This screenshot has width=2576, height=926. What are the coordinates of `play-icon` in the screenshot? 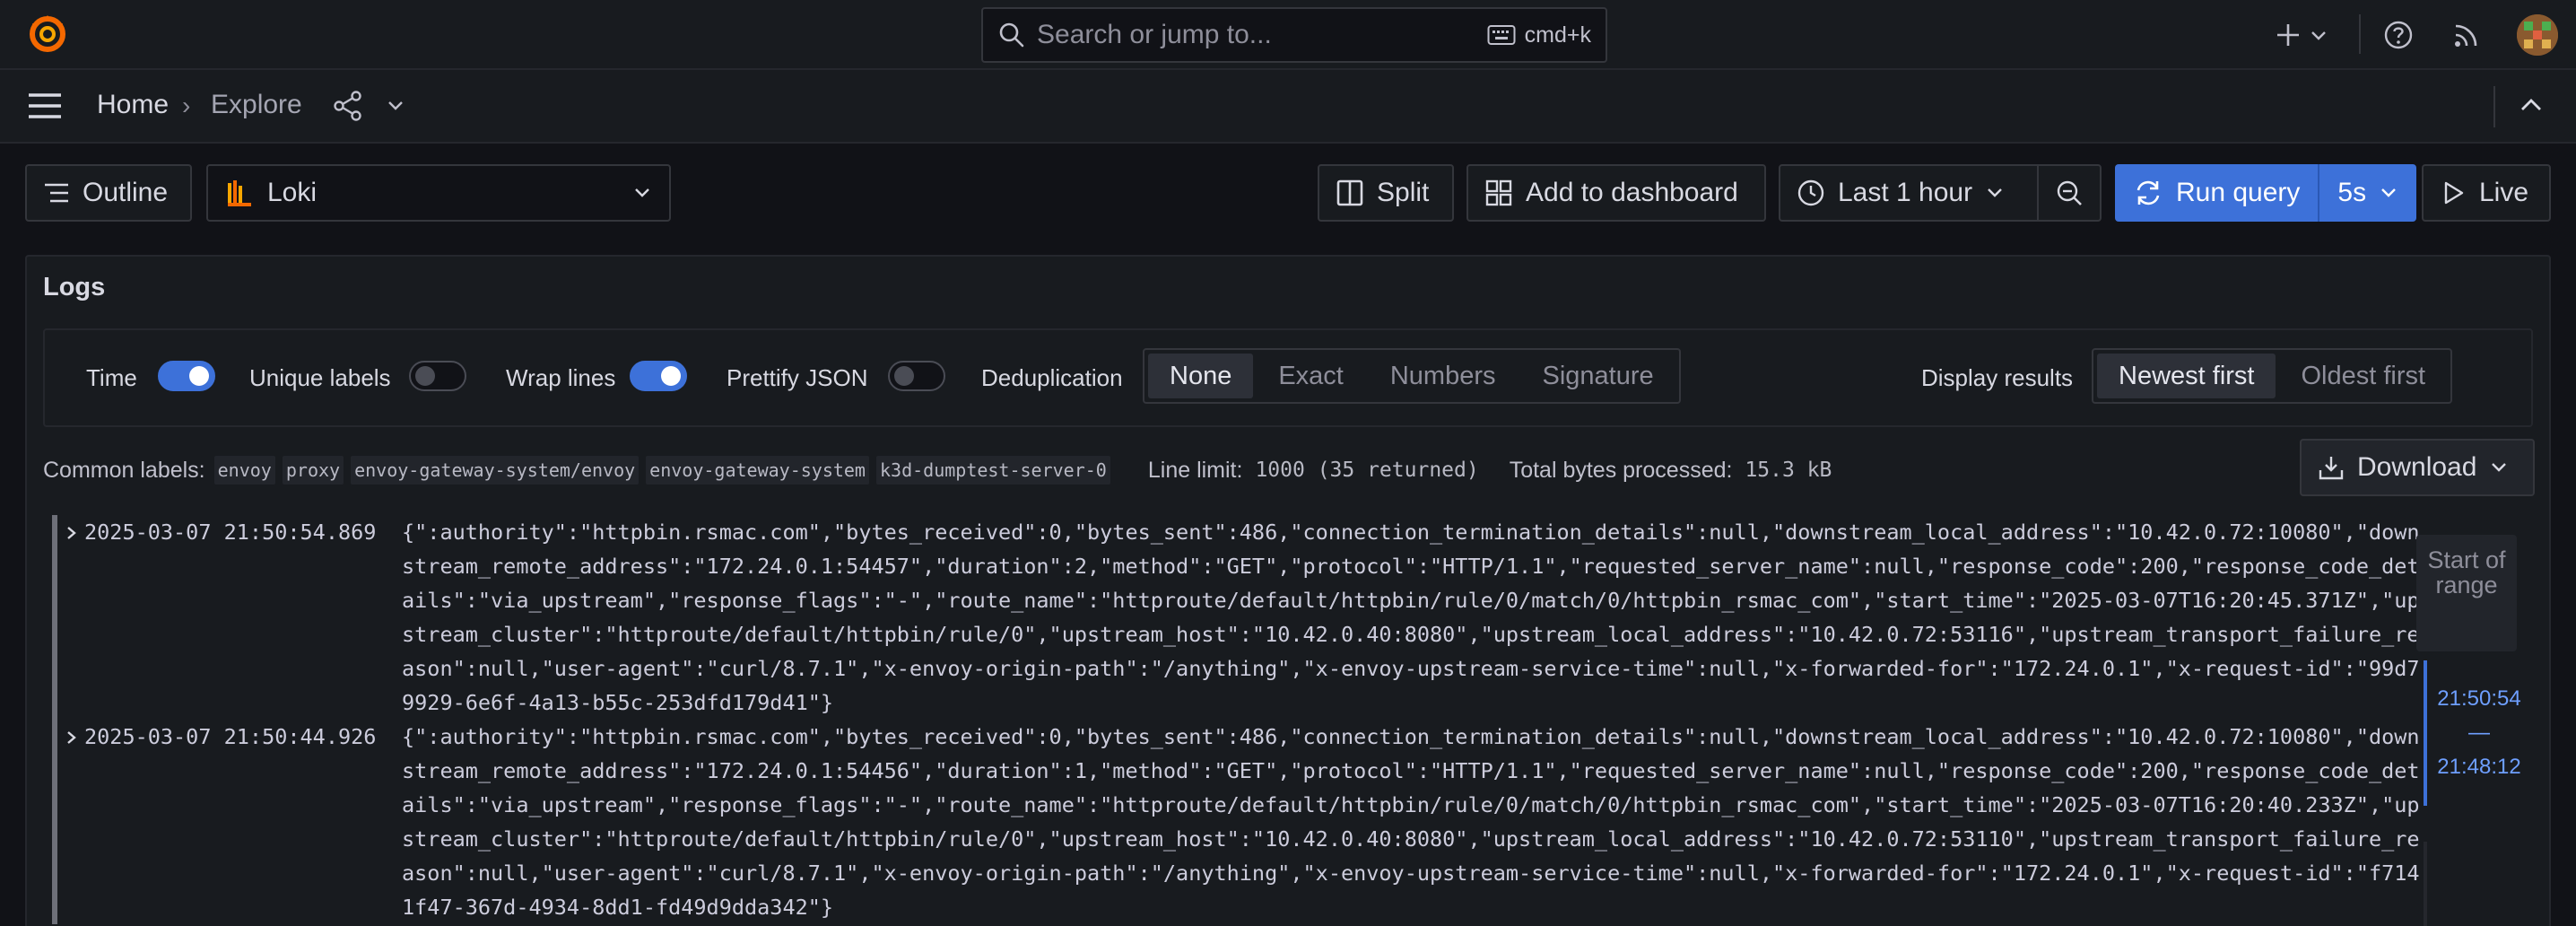 It's located at (2454, 193).